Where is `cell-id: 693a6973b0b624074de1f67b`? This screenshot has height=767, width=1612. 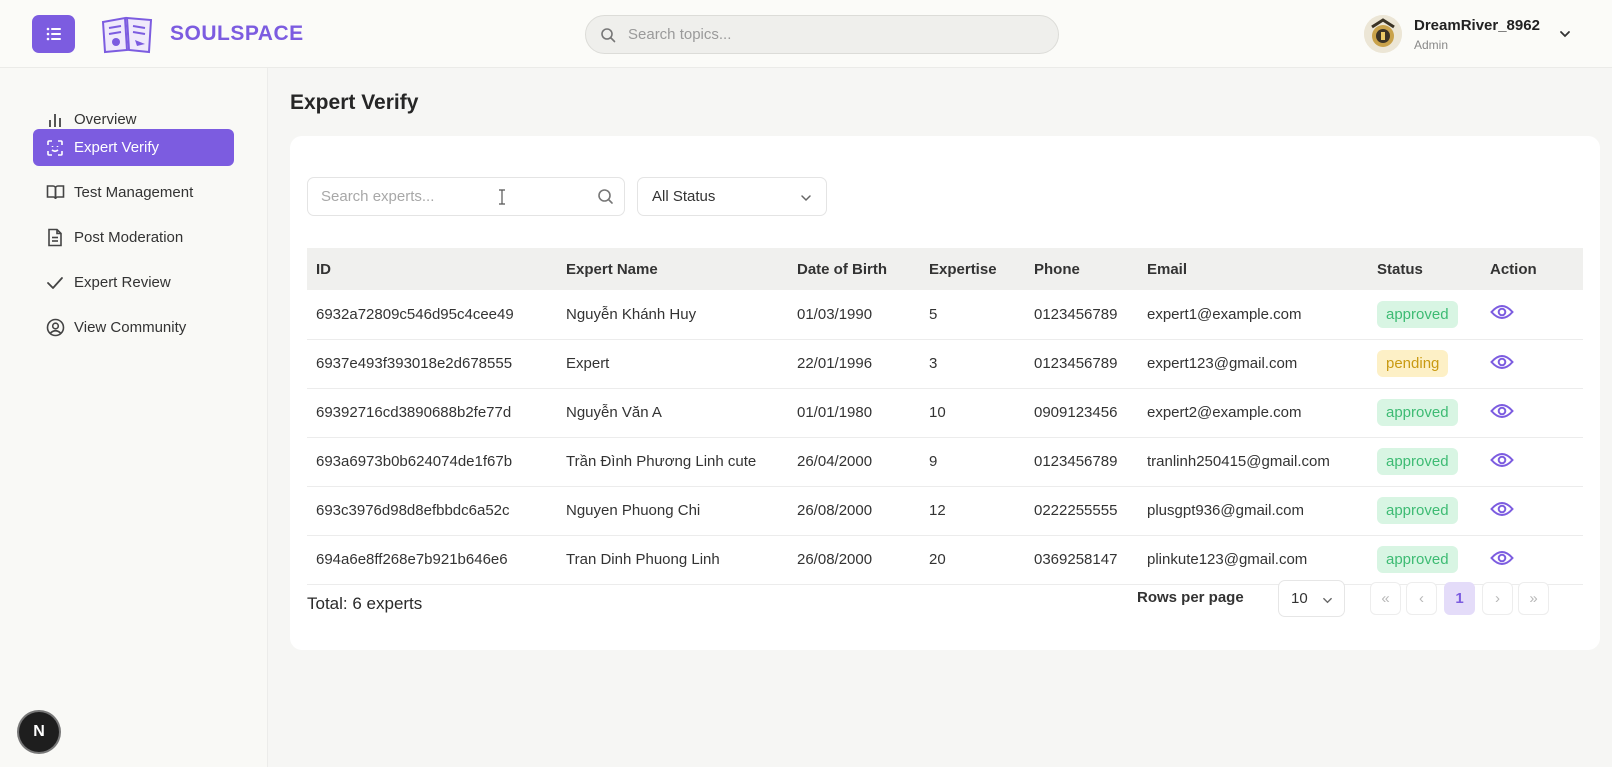
cell-id: 693a6973b0b624074de1f67b is located at coordinates (414, 461).